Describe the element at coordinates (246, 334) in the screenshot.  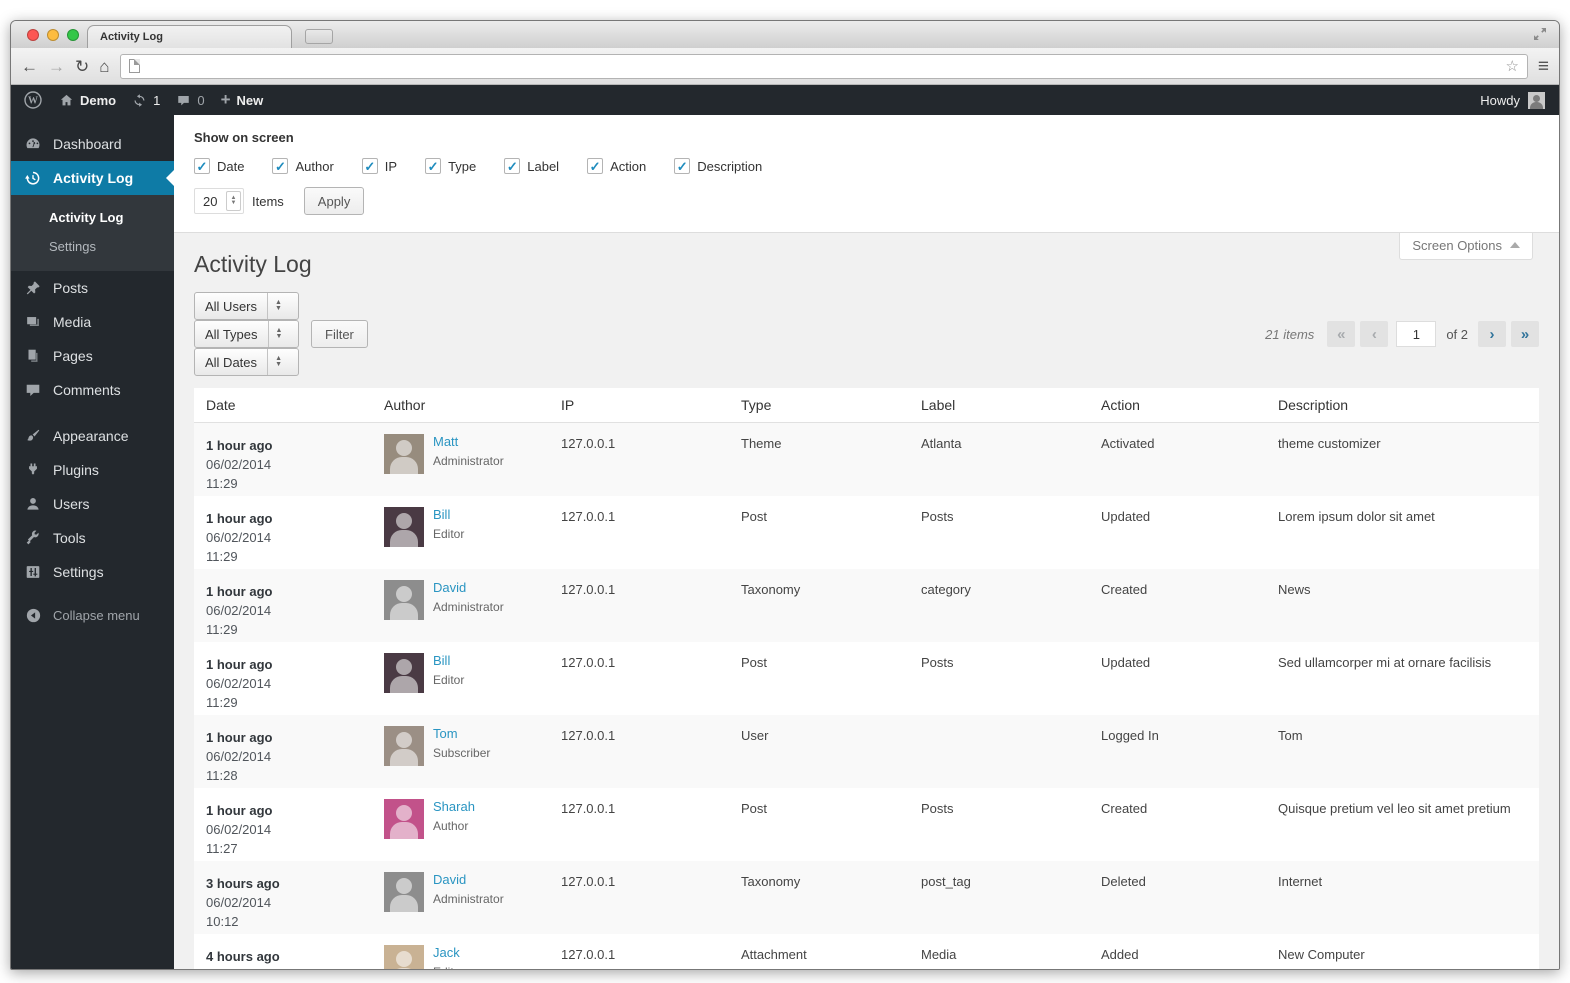
I see `filter-dropdown-all-types: All Types ▲ ▼` at that location.